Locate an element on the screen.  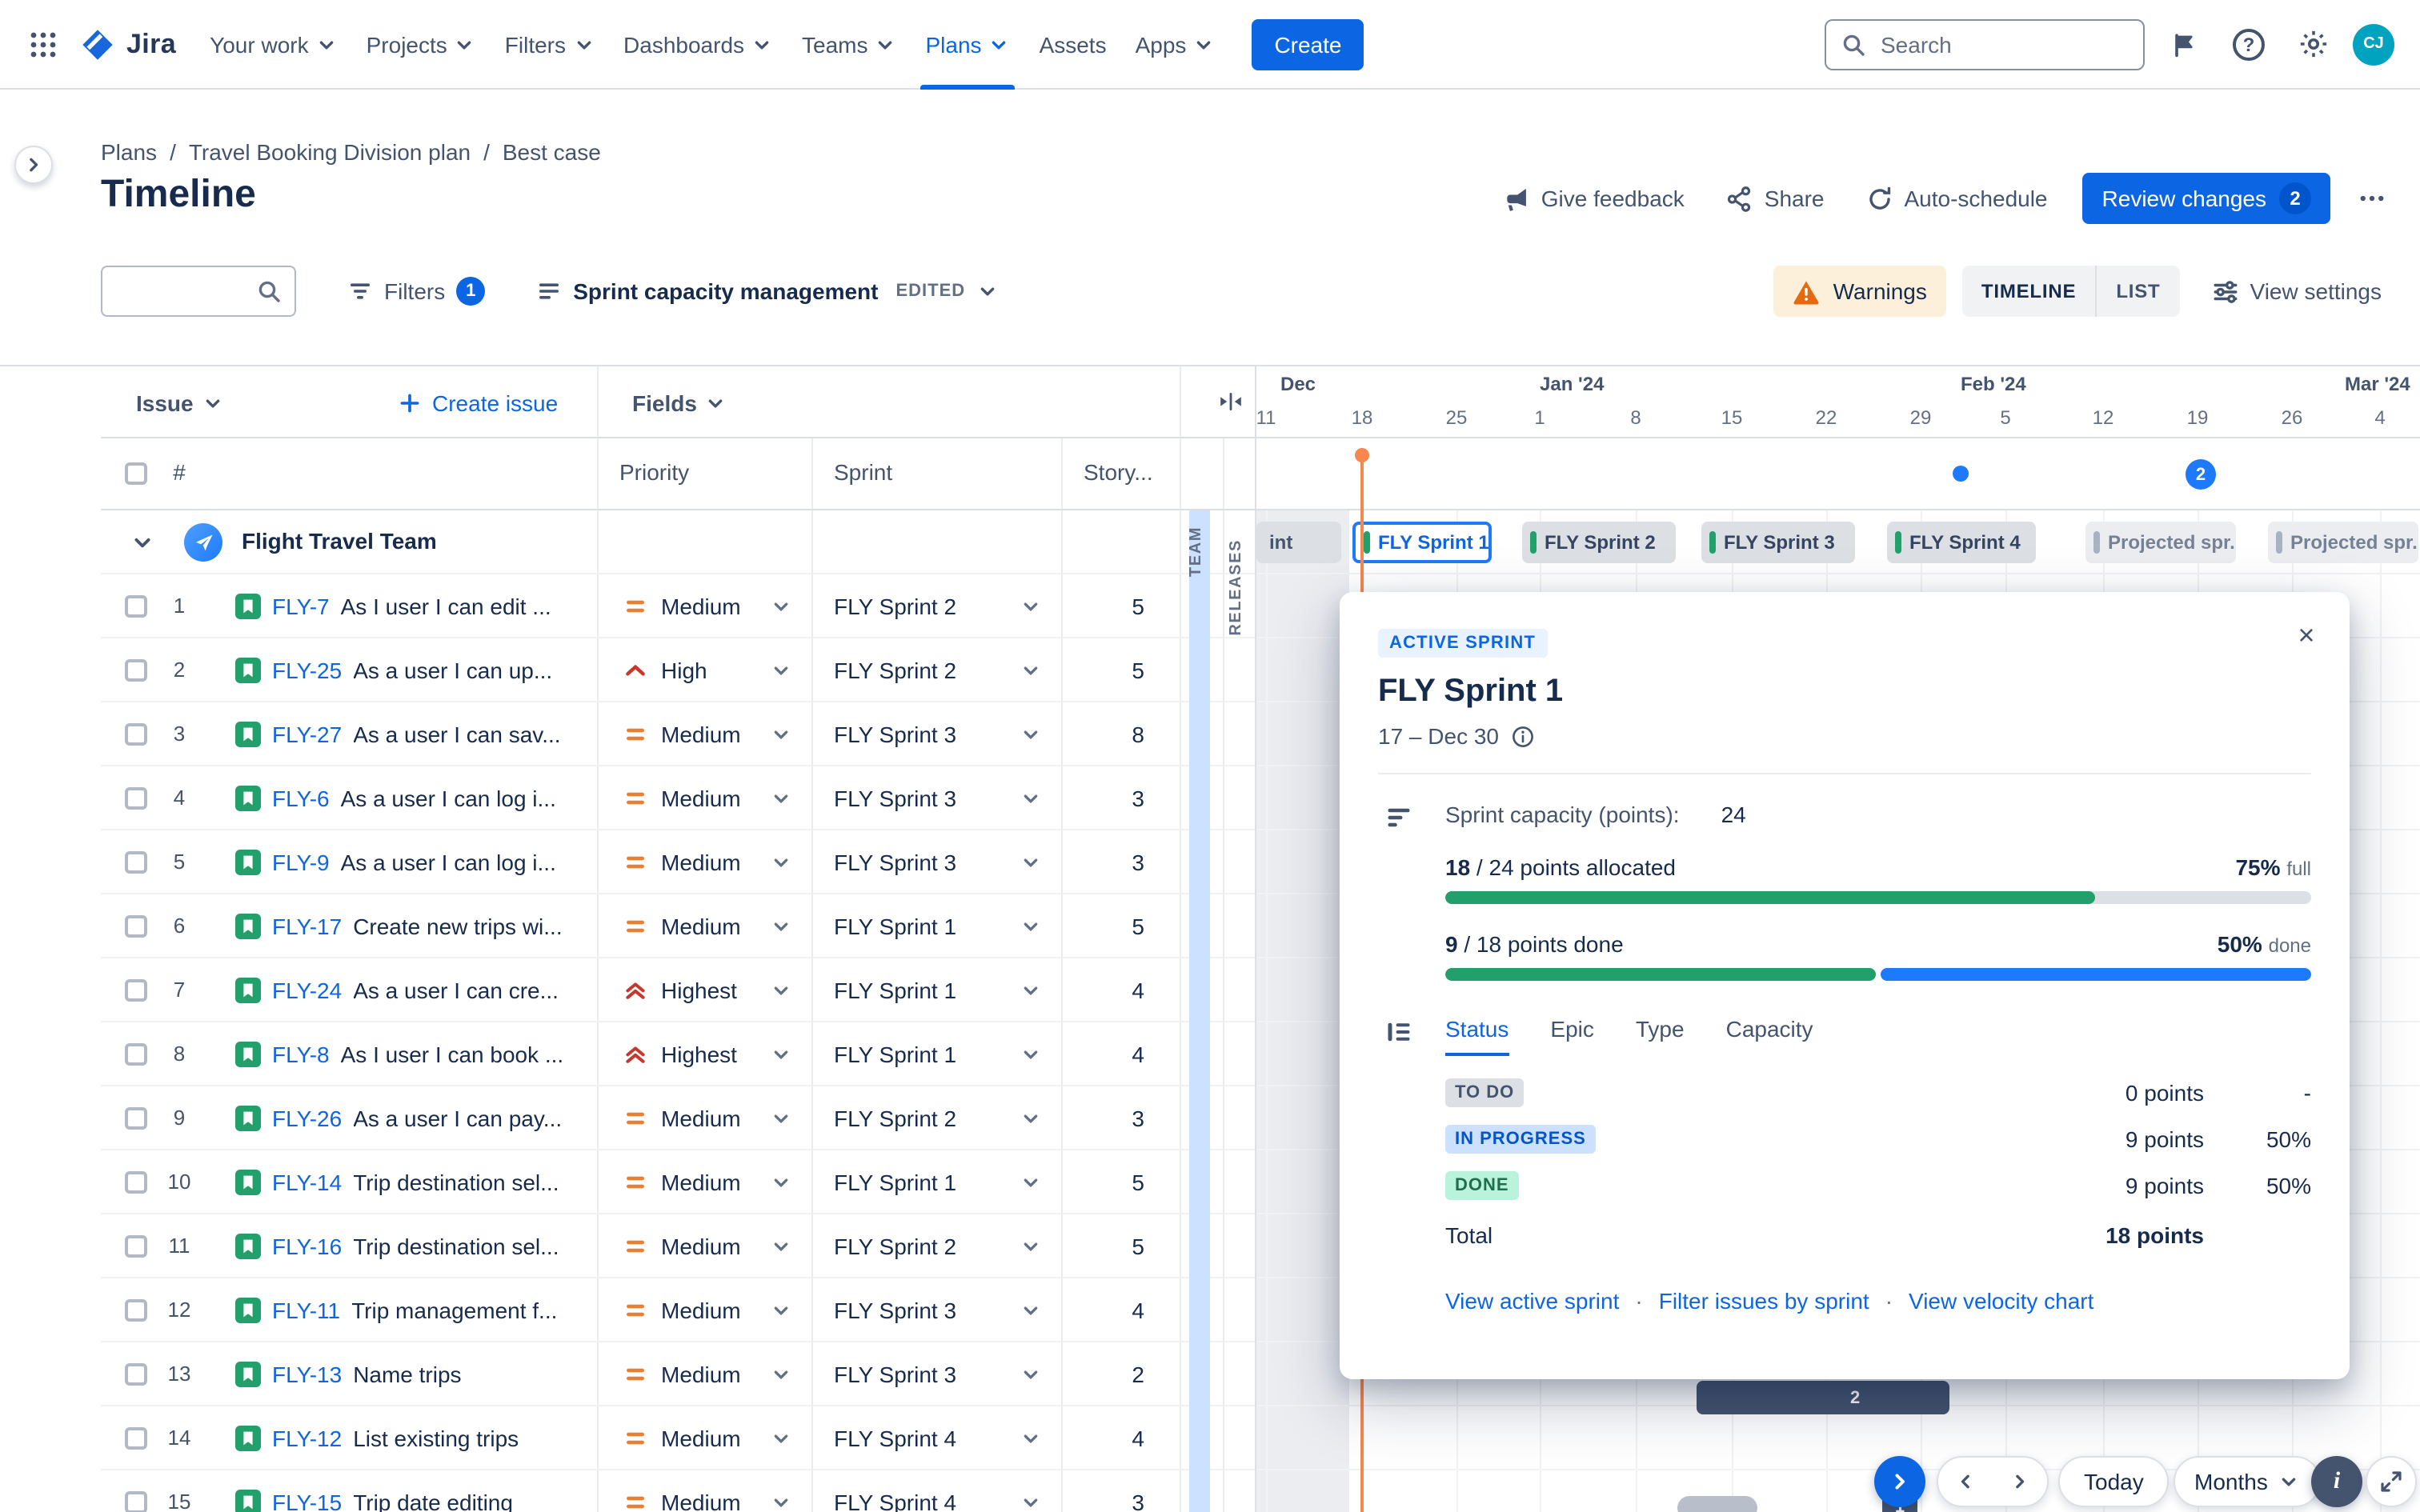
issue-key-link: FLY-8 is located at coordinates (301, 1054).